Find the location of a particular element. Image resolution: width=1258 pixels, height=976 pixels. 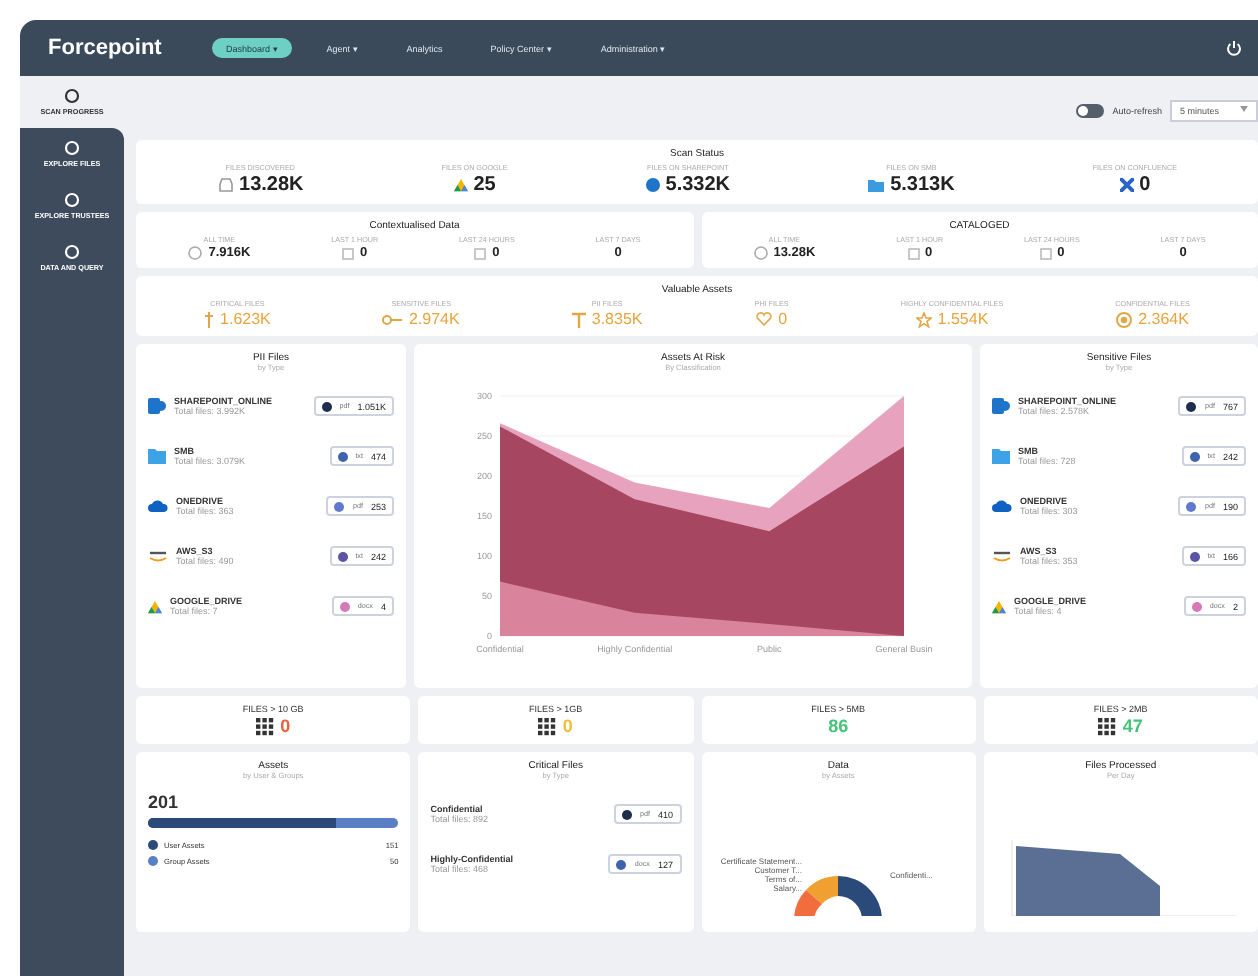

stat-value: 47 is located at coordinates (1132, 726).